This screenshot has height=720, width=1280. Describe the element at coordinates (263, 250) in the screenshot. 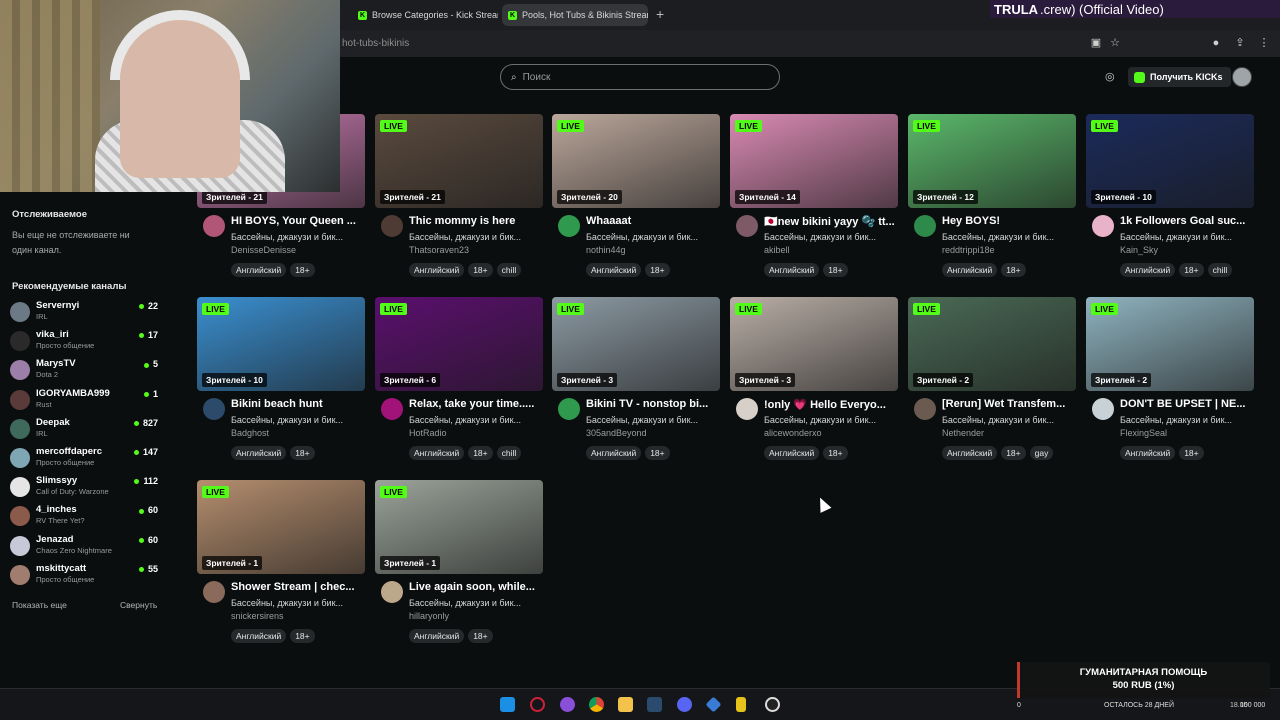

I see `streamer-name: DenisseDenisse` at that location.